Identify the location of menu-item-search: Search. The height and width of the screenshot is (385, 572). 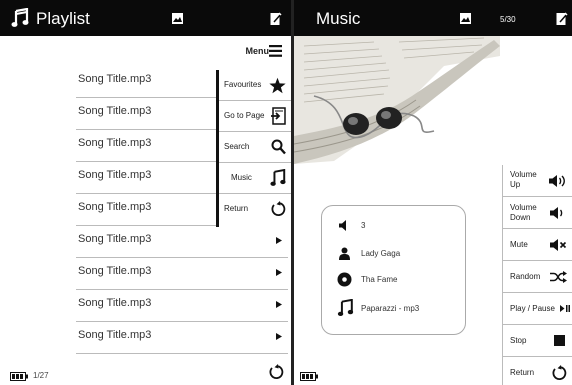
(255, 147).